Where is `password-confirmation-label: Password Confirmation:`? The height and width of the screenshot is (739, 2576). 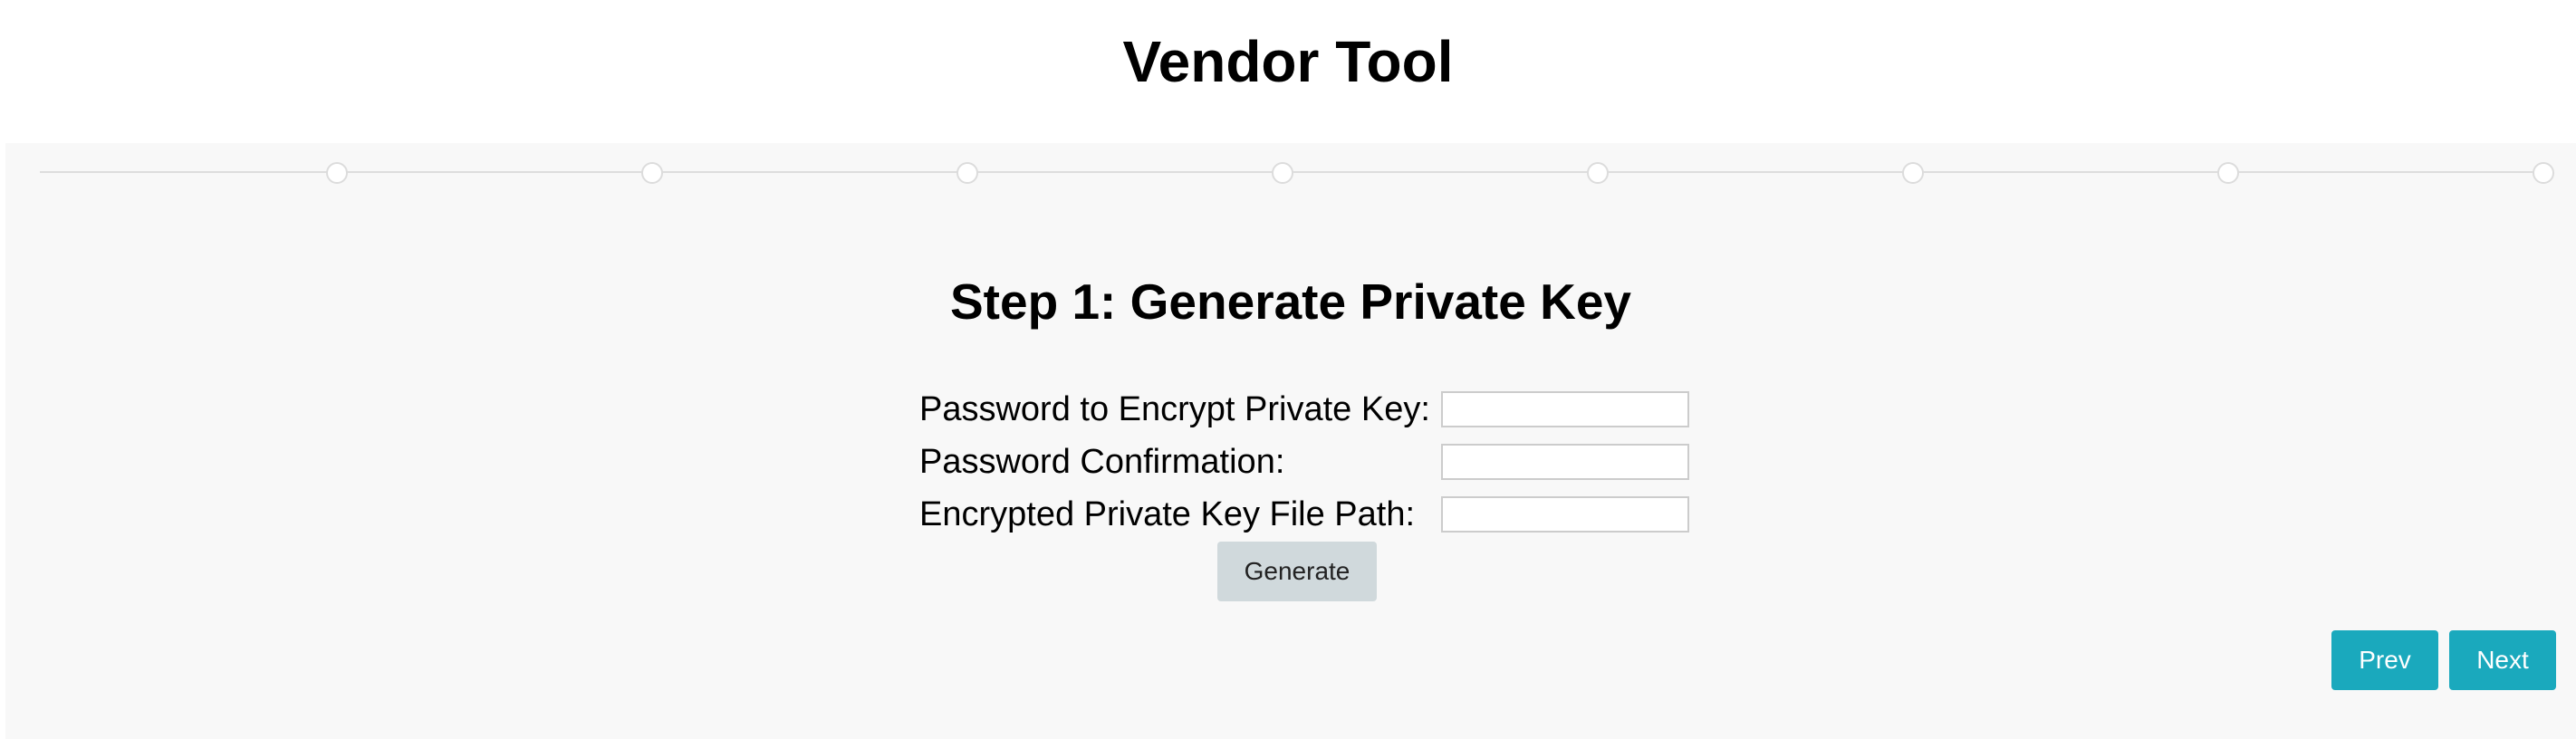
password-confirmation-label: Password Confirmation: is located at coordinates (1102, 462).